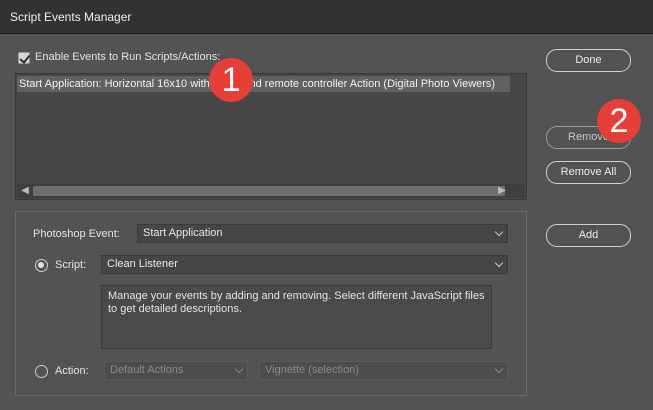  What do you see at coordinates (41, 371) in the screenshot?
I see `action-radio` at bounding box center [41, 371].